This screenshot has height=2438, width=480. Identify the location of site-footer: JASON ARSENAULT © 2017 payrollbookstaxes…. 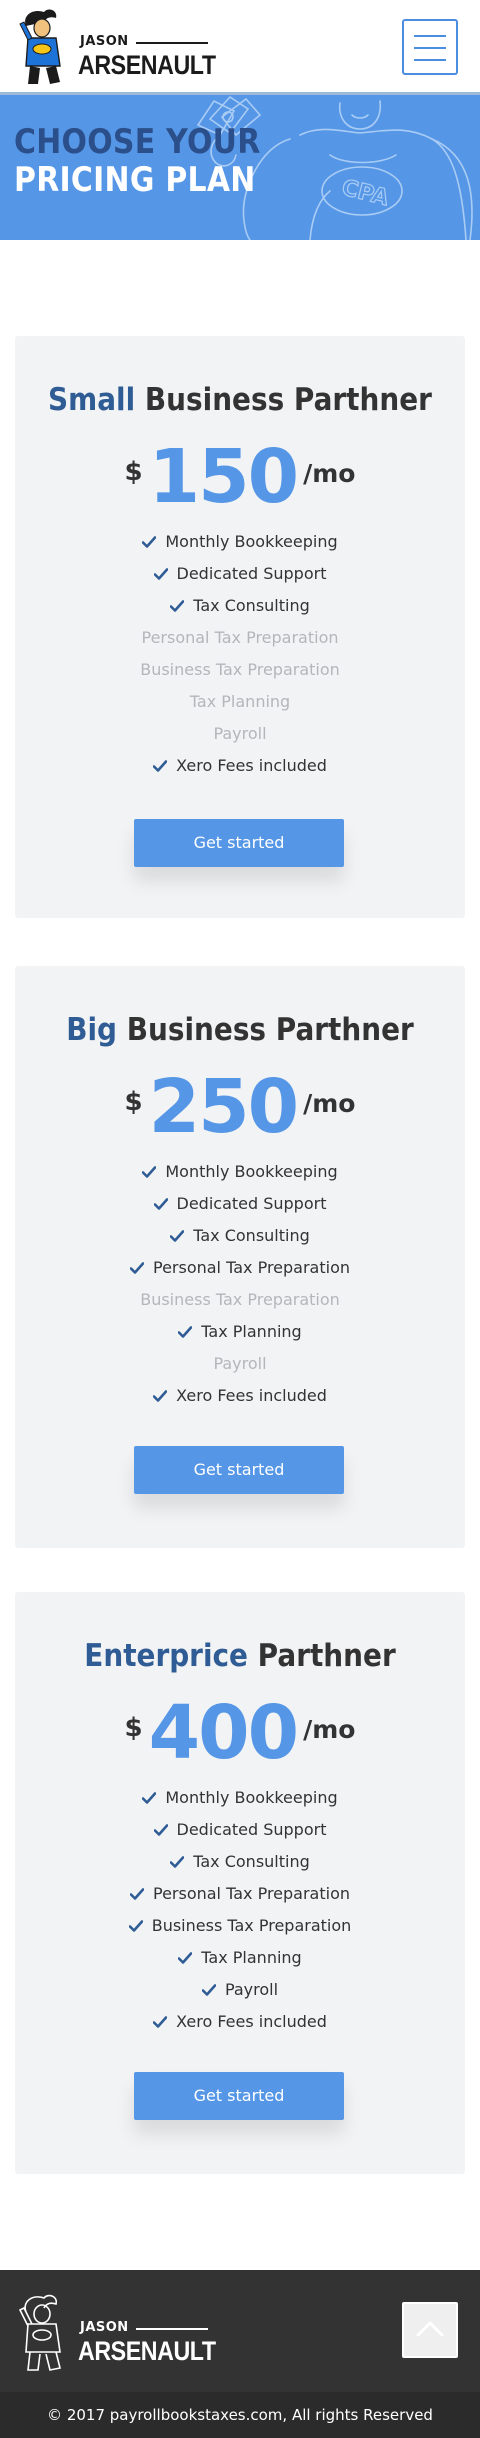
(240, 2354).